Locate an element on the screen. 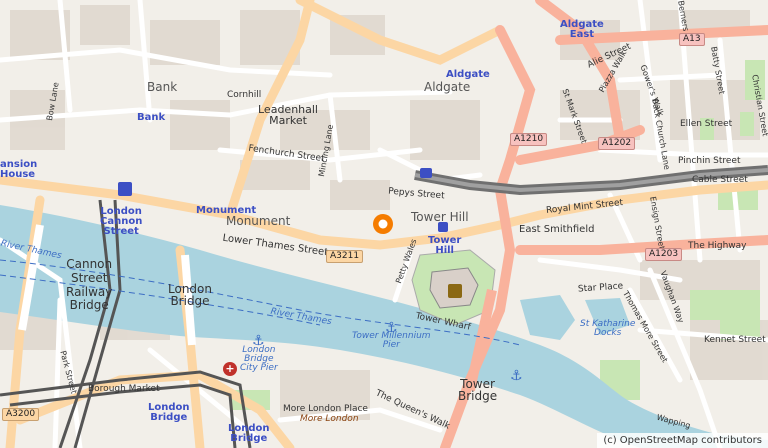  station-label-aldgate: Aldgate is located at coordinates (468, 74).